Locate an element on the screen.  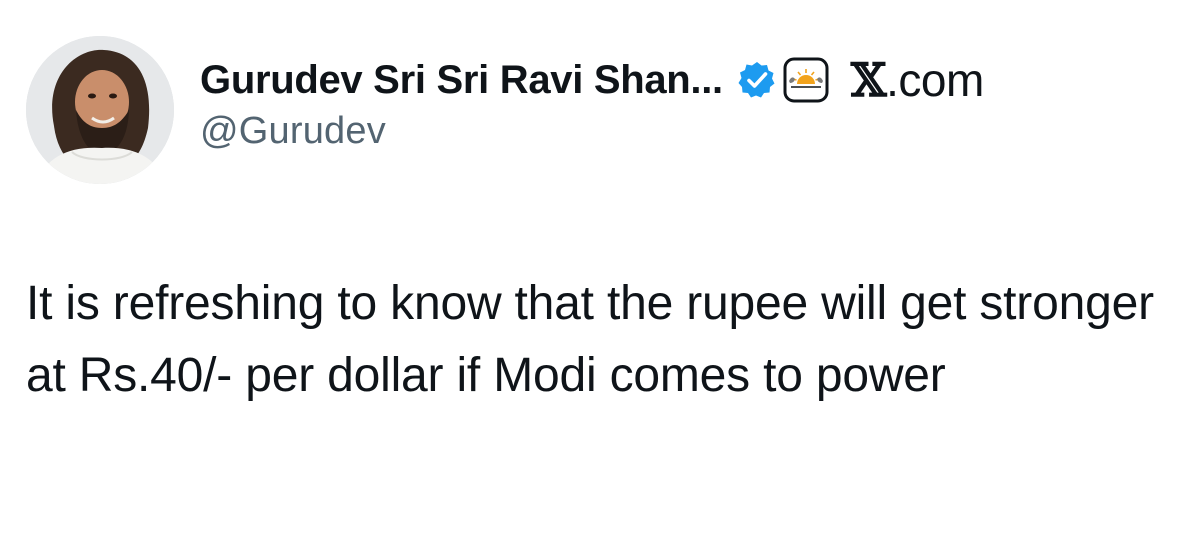
name-row: Gurudev Sri Sri Ravi Shan... 𝕏.com is located at coordinates (592, 80).